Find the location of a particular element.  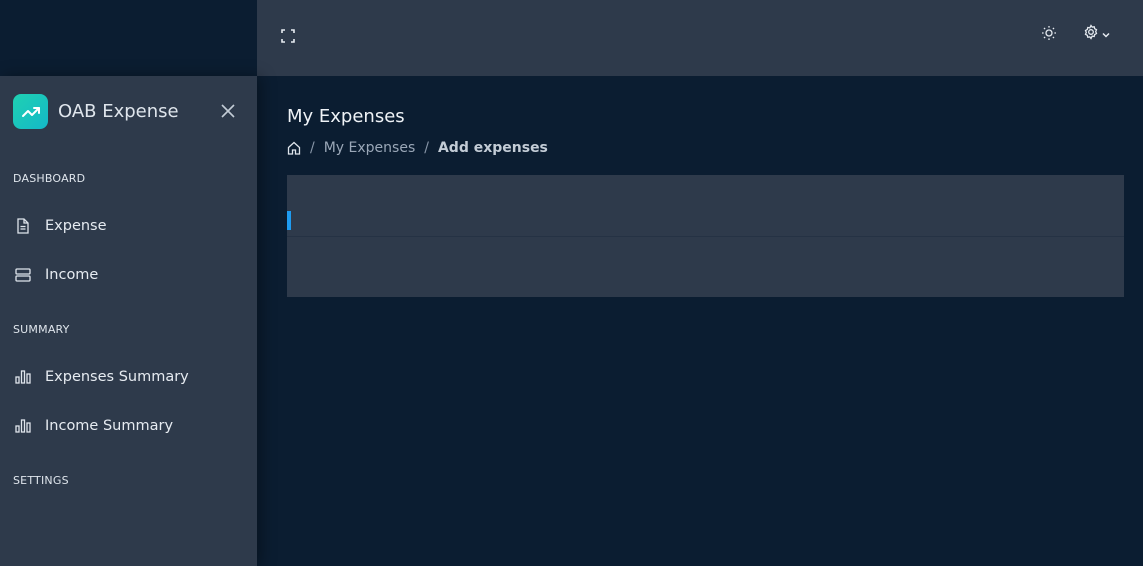

sidebar-item-expense: Expense is located at coordinates (128, 226).